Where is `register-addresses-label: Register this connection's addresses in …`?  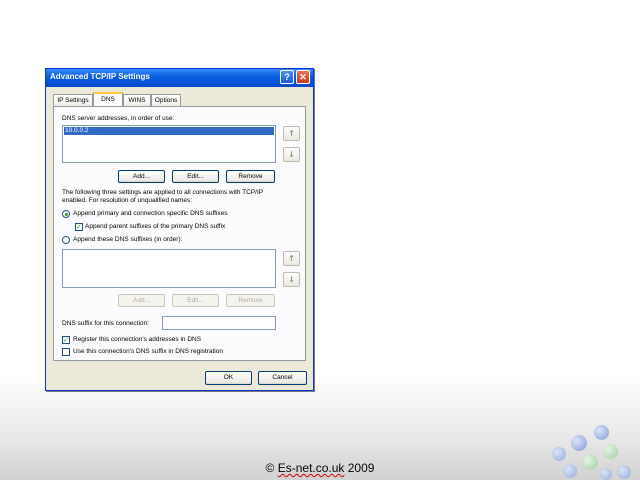 register-addresses-label: Register this connection's addresses in … is located at coordinates (137, 339).